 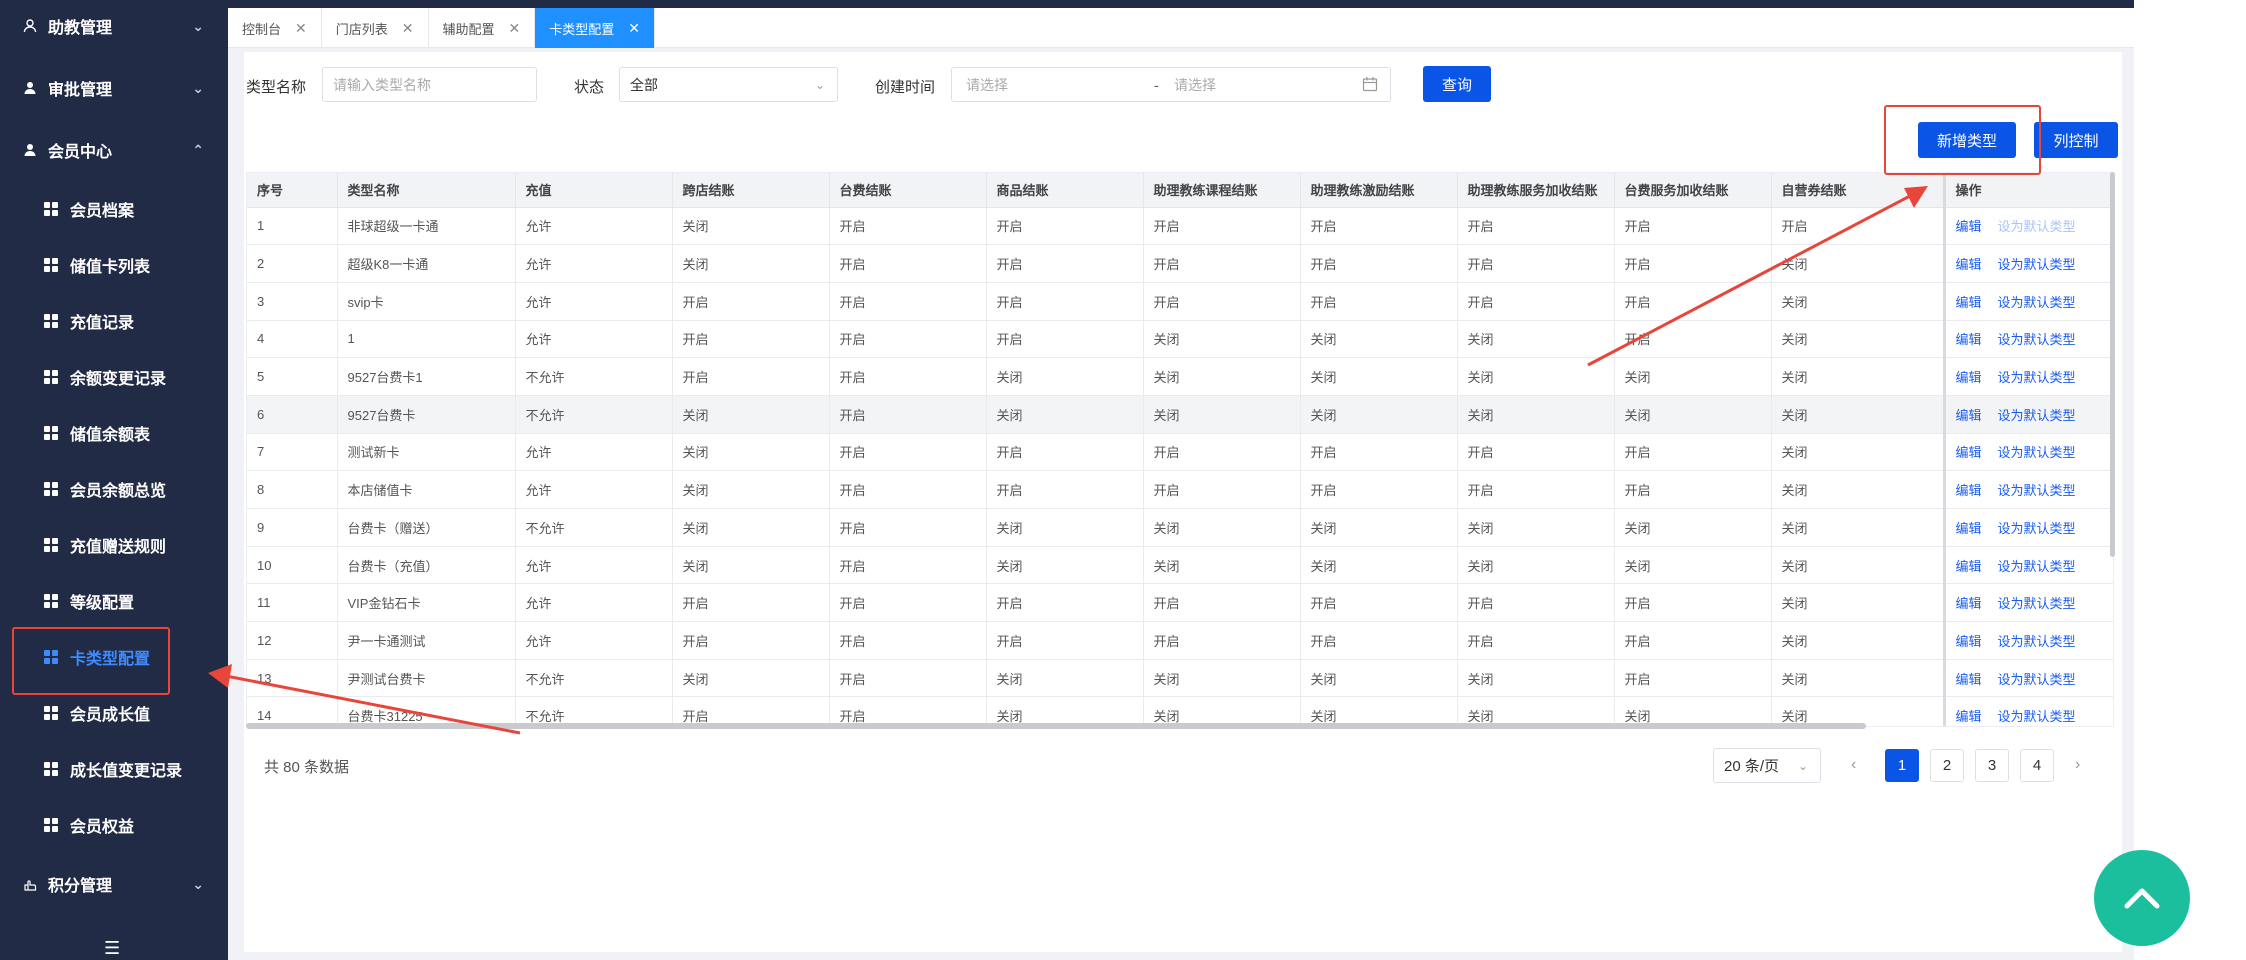 What do you see at coordinates (908, 190) in the screenshot?
I see `col-header: 台费结账` at bounding box center [908, 190].